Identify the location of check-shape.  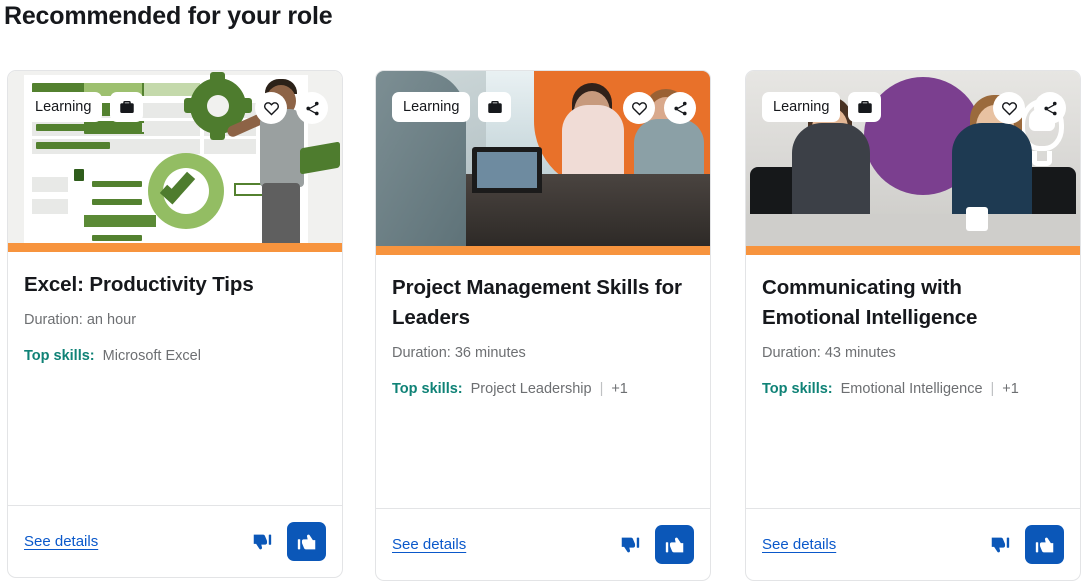
(186, 191).